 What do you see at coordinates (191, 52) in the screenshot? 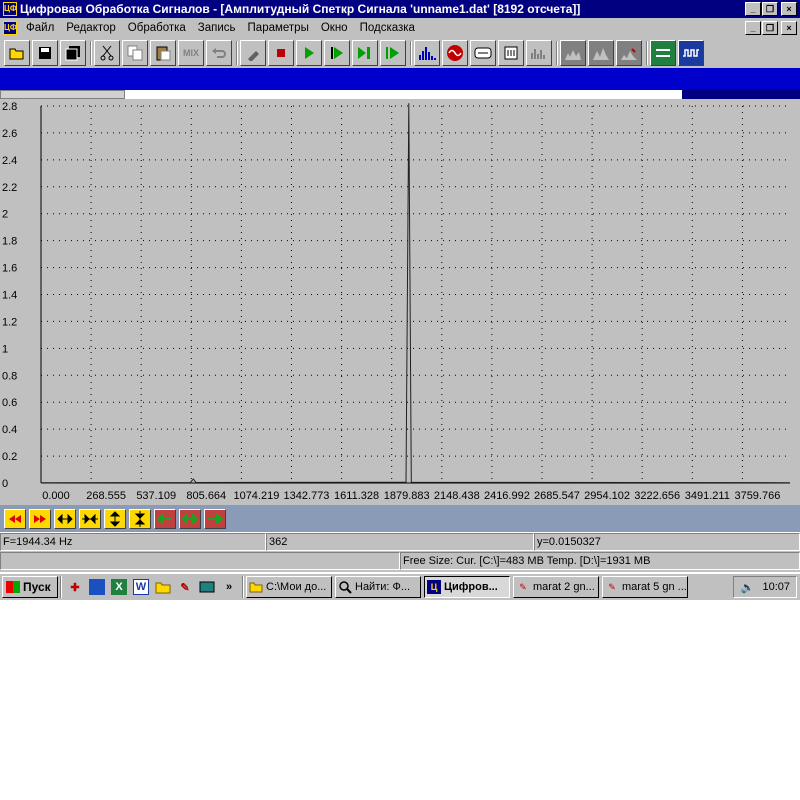
I see `mix-icon: MIX` at bounding box center [191, 52].